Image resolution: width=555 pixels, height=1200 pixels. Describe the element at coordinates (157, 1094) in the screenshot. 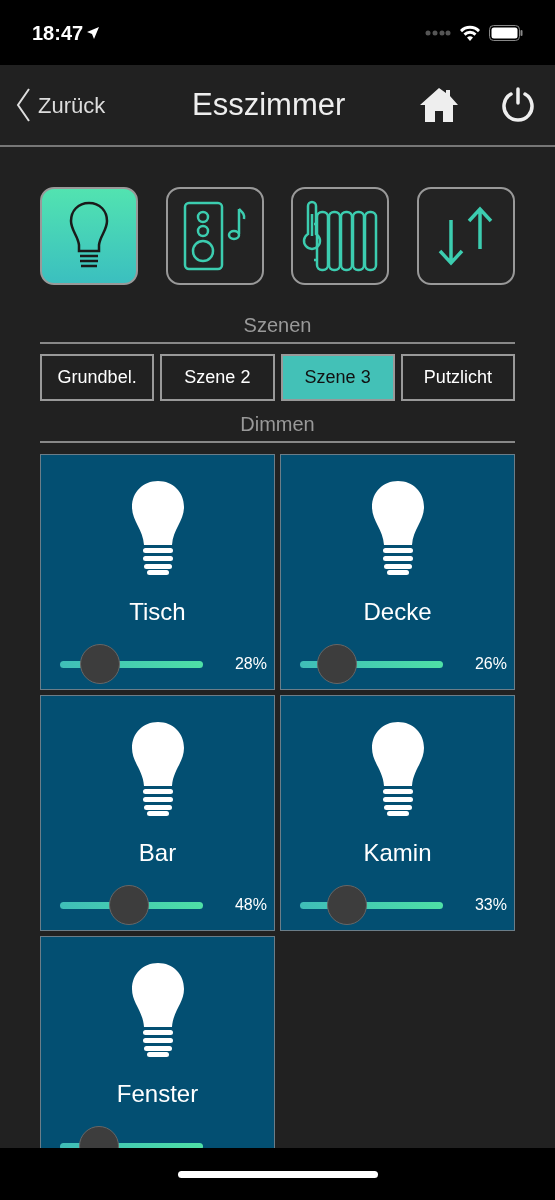

I see `light-name: Fenster` at that location.